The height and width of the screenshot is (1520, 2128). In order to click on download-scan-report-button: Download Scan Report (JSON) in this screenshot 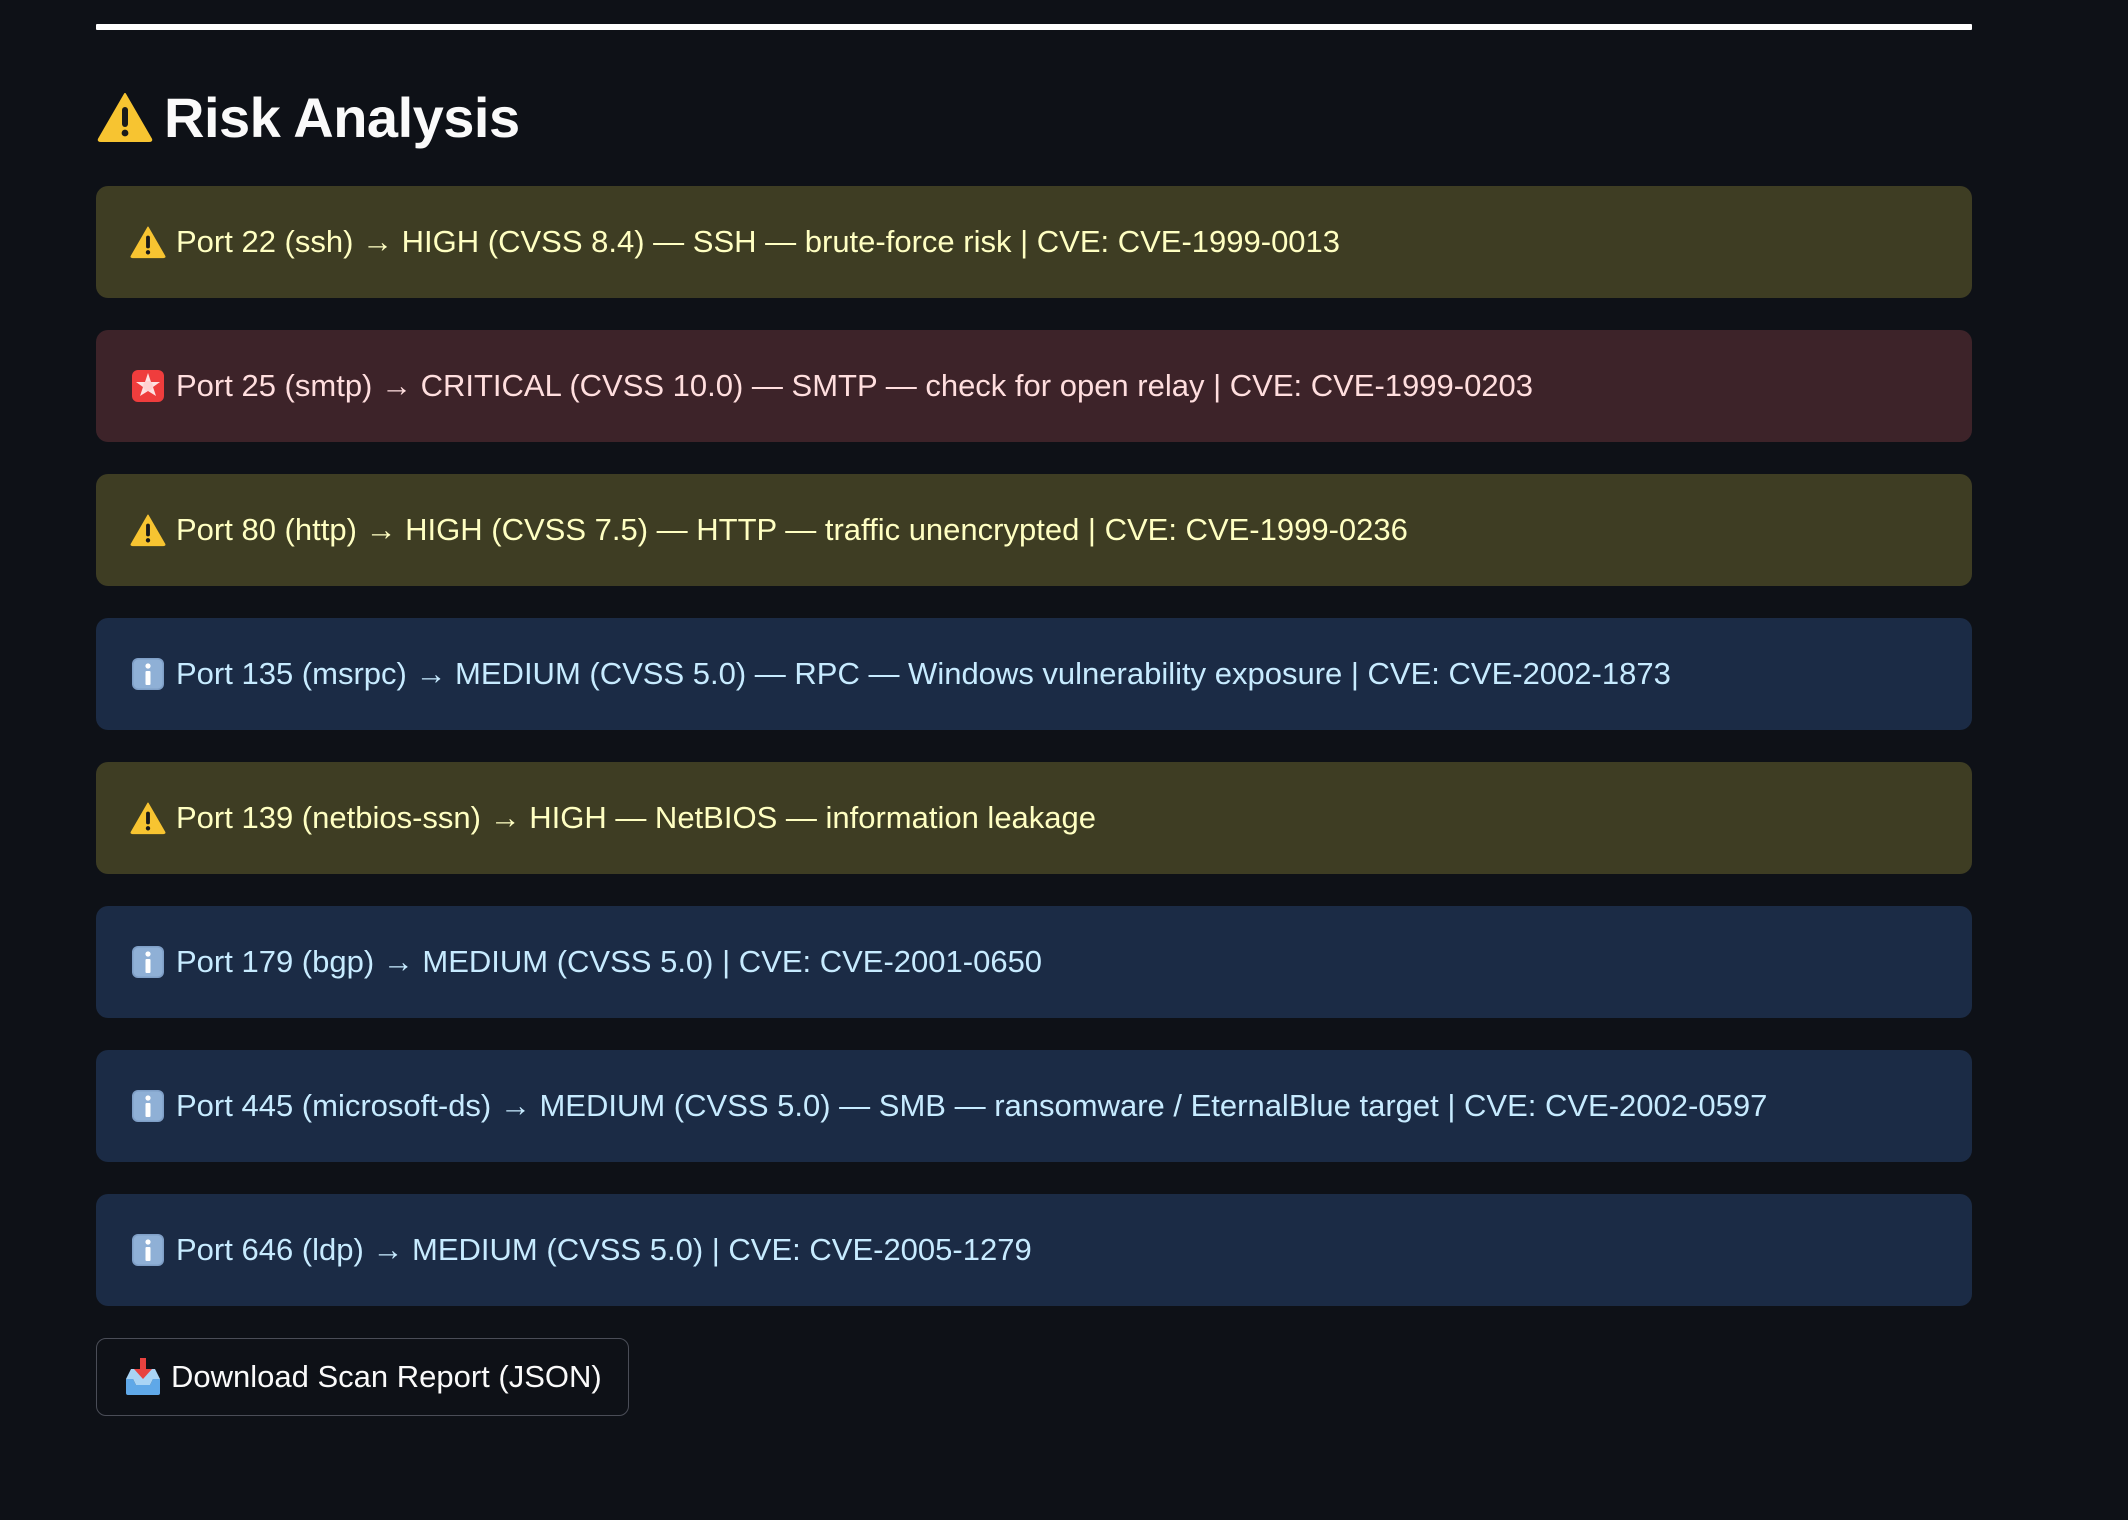, I will do `click(362, 1377)`.